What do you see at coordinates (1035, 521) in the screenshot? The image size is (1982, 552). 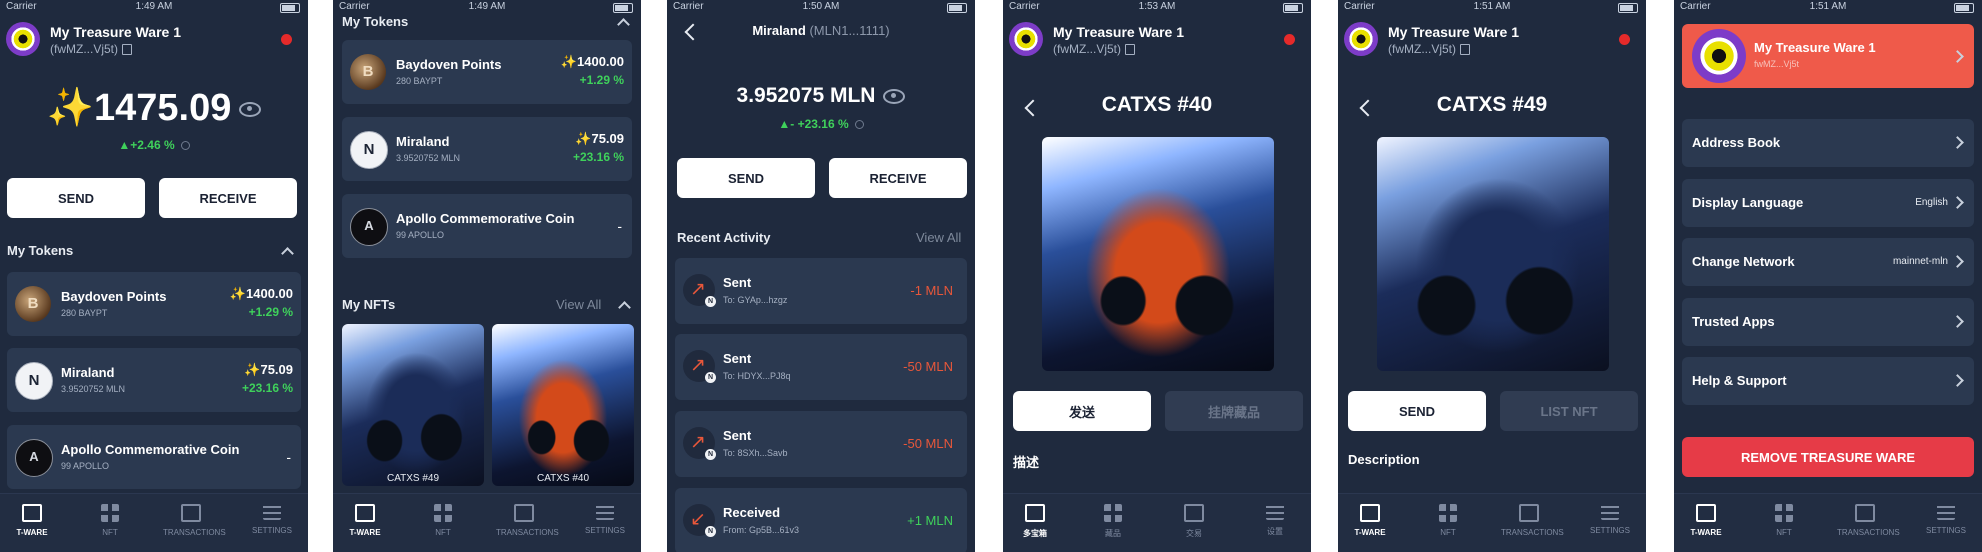 I see `tab-t-ware: 多宝箱` at bounding box center [1035, 521].